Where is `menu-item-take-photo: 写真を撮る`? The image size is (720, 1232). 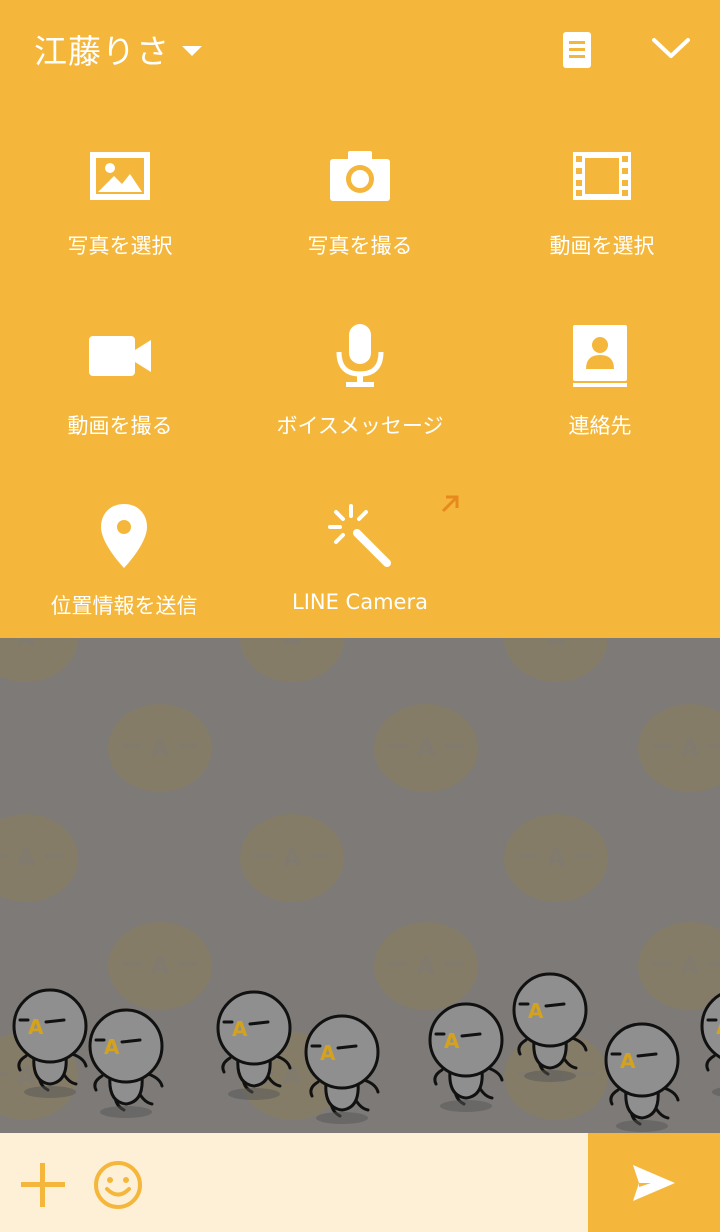 menu-item-take-photo: 写真を撮る is located at coordinates (360, 216).